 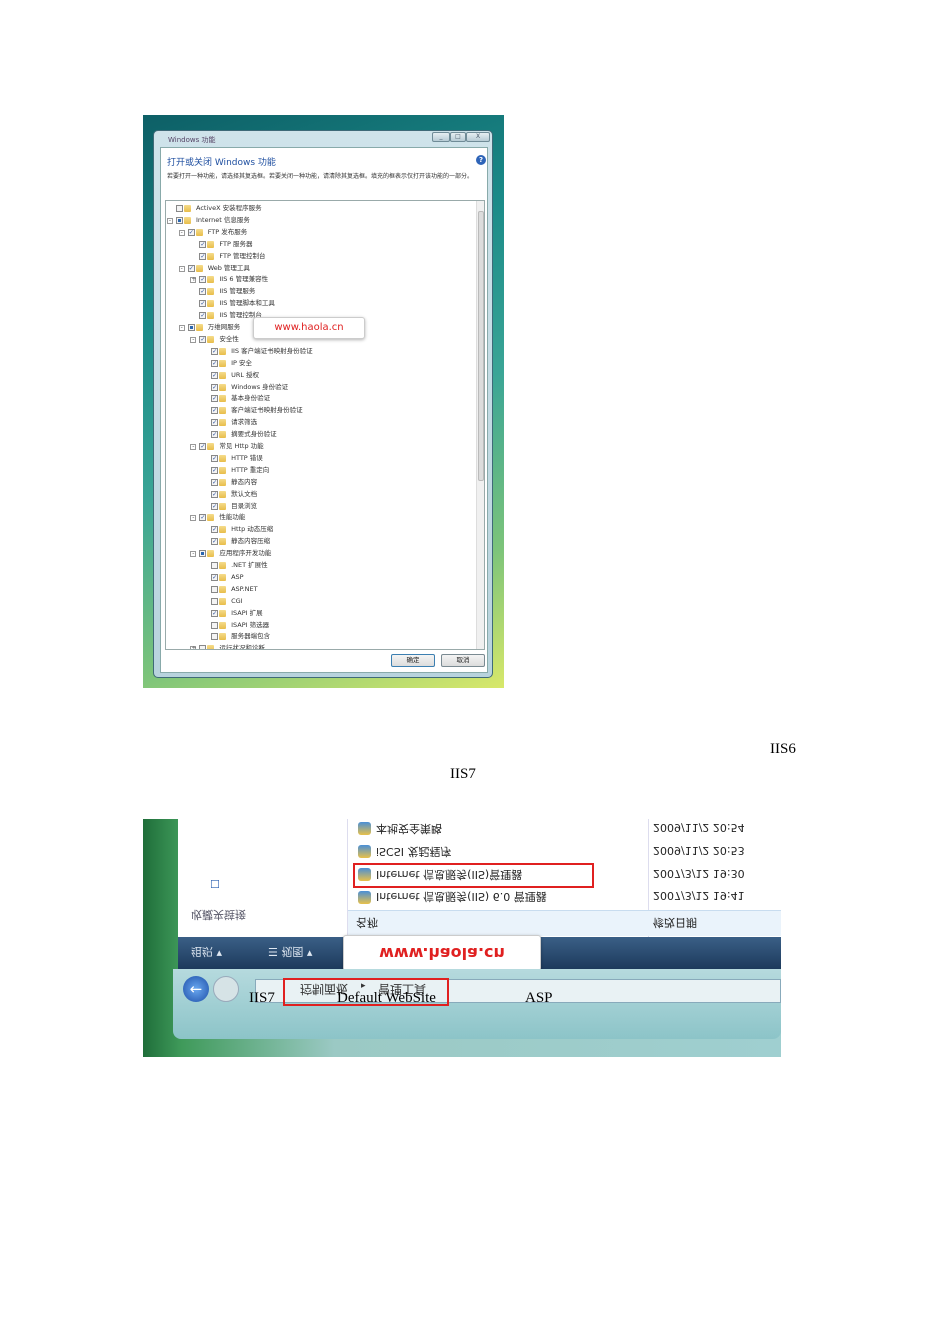 I want to click on cancel-button: 取消, so click(x=463, y=660).